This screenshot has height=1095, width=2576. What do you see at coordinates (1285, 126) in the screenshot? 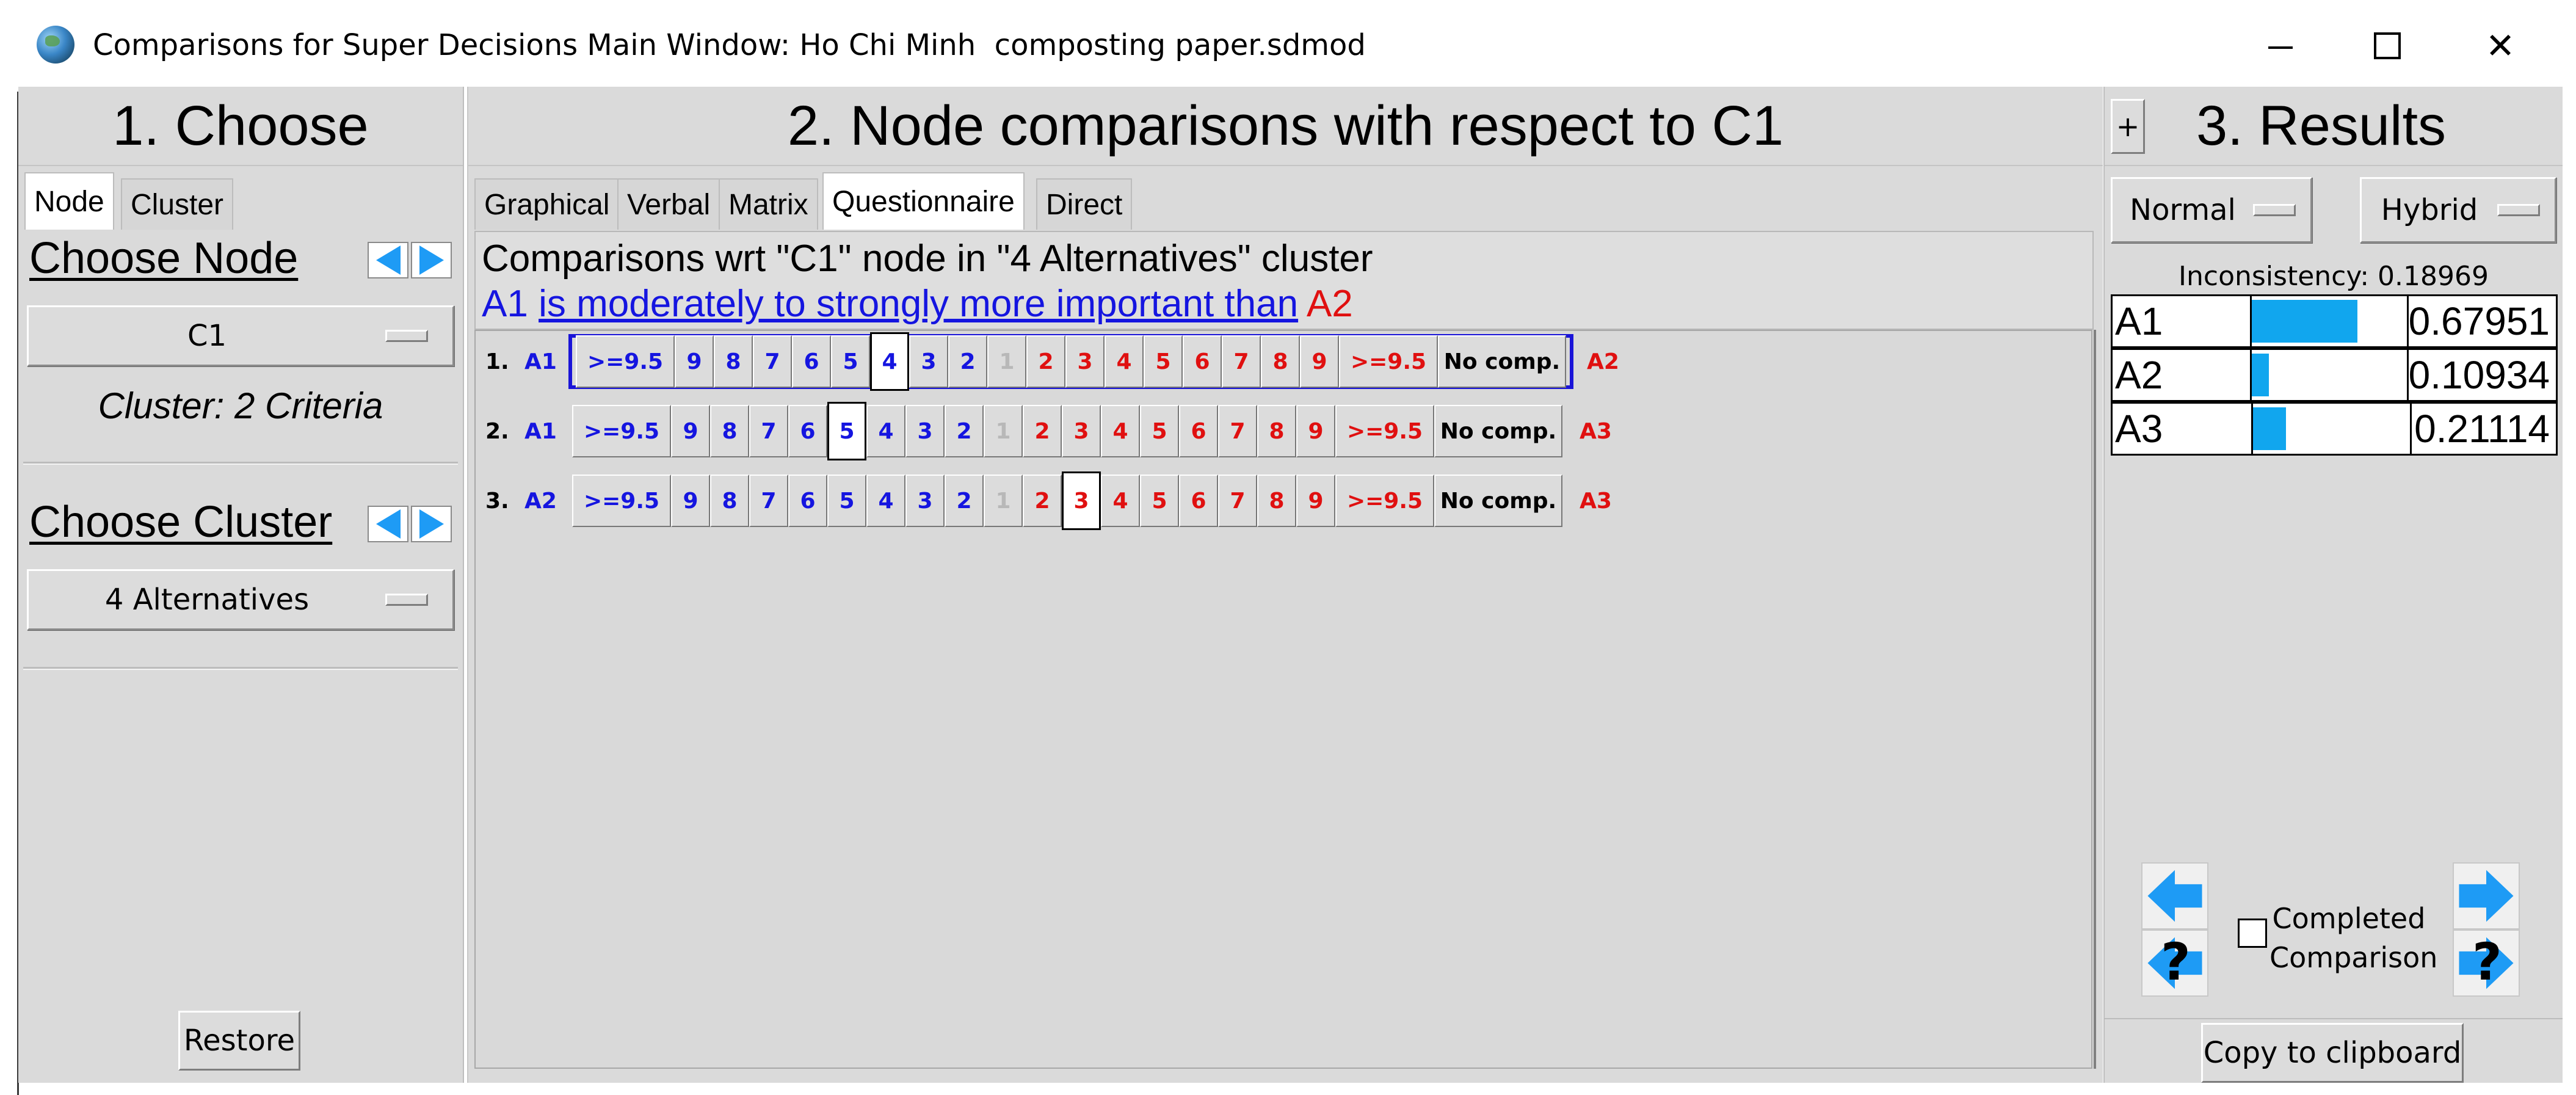
I see `compare-header: 2. Node comparisons with respect to C1` at bounding box center [1285, 126].